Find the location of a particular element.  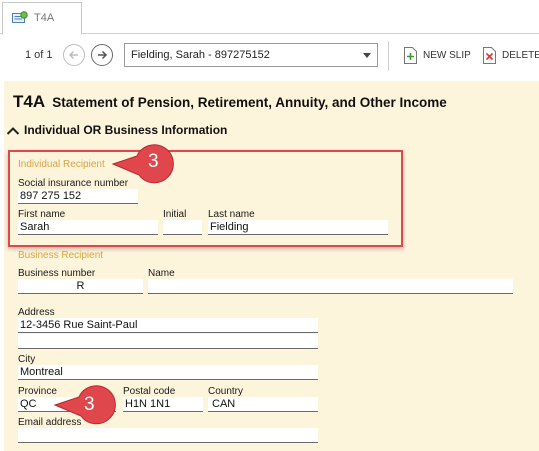

tab-strip: T4A is located at coordinates (269, 17).